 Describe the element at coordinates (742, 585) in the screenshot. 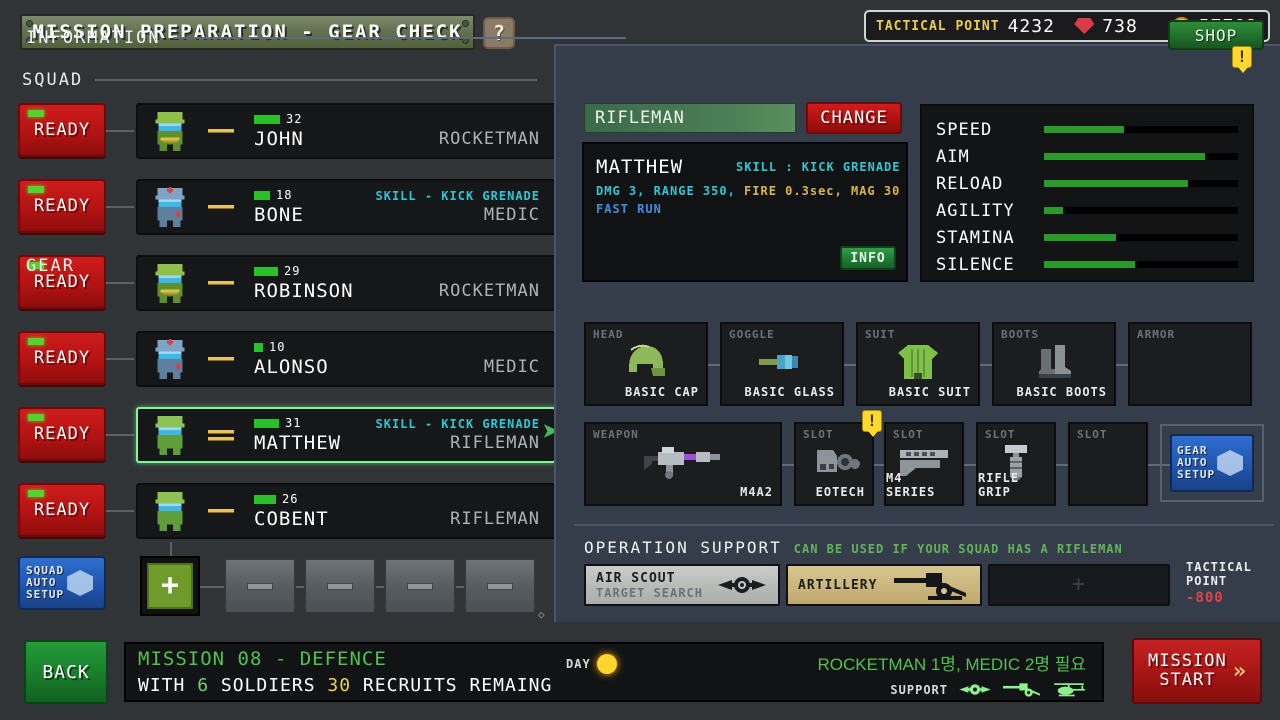

I see `air-scout-icon` at that location.